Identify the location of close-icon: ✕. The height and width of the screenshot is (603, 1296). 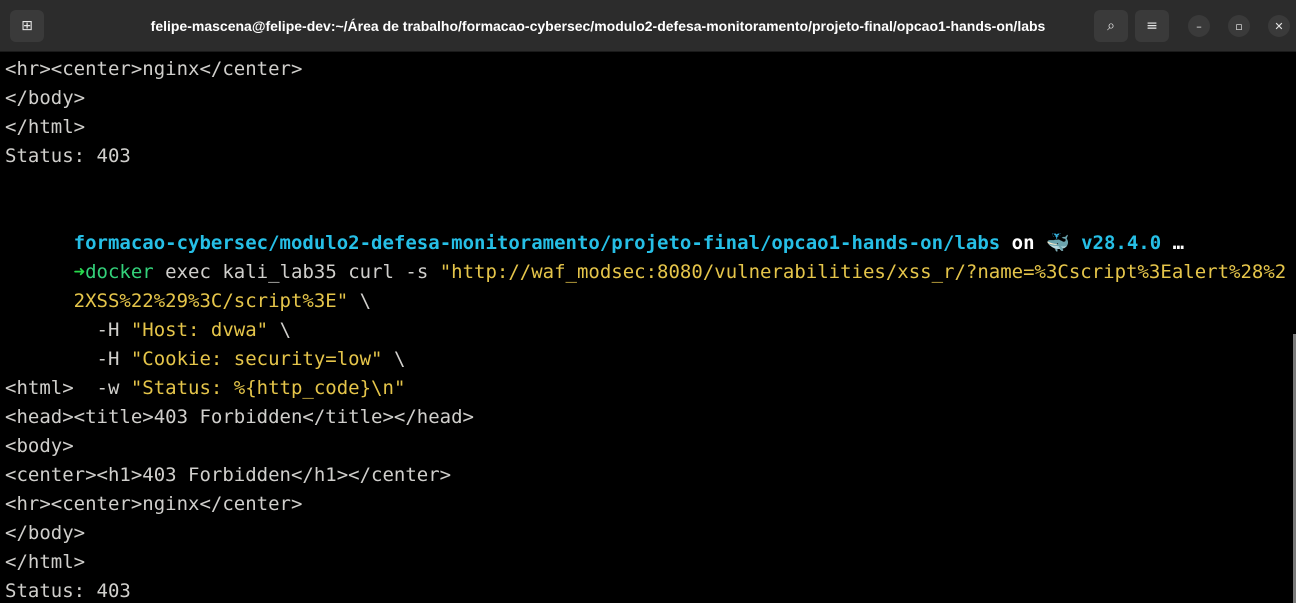
(1279, 26).